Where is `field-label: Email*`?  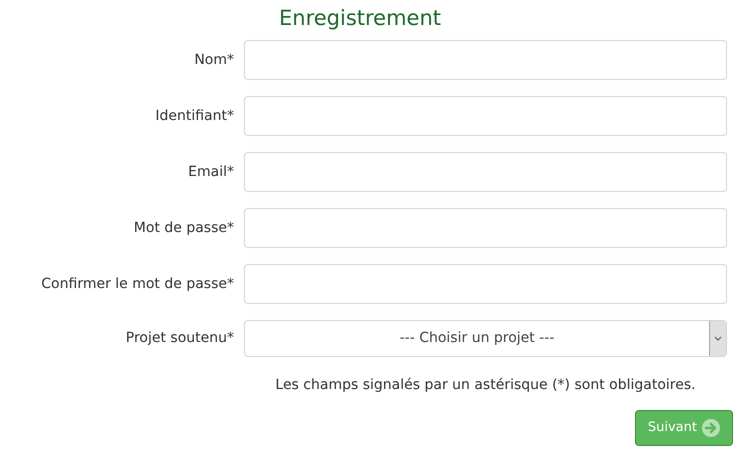
field-label: Email* is located at coordinates (210, 172).